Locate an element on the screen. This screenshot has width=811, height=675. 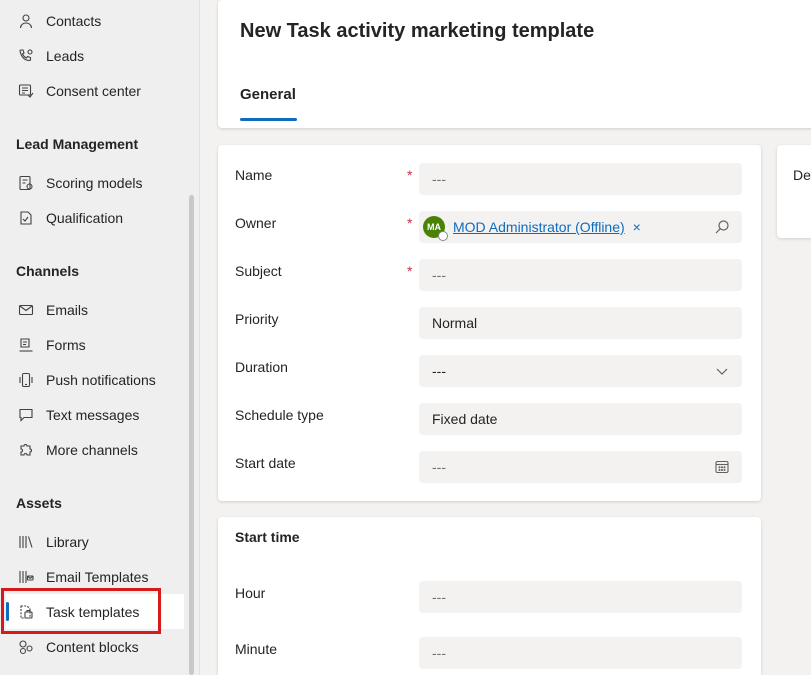
avatar-initials: MA is located at coordinates (434, 227).